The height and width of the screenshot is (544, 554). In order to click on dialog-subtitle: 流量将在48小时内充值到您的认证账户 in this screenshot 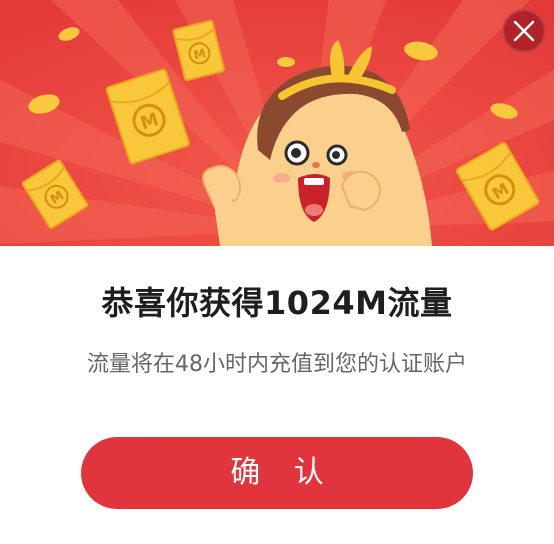, I will do `click(277, 364)`.